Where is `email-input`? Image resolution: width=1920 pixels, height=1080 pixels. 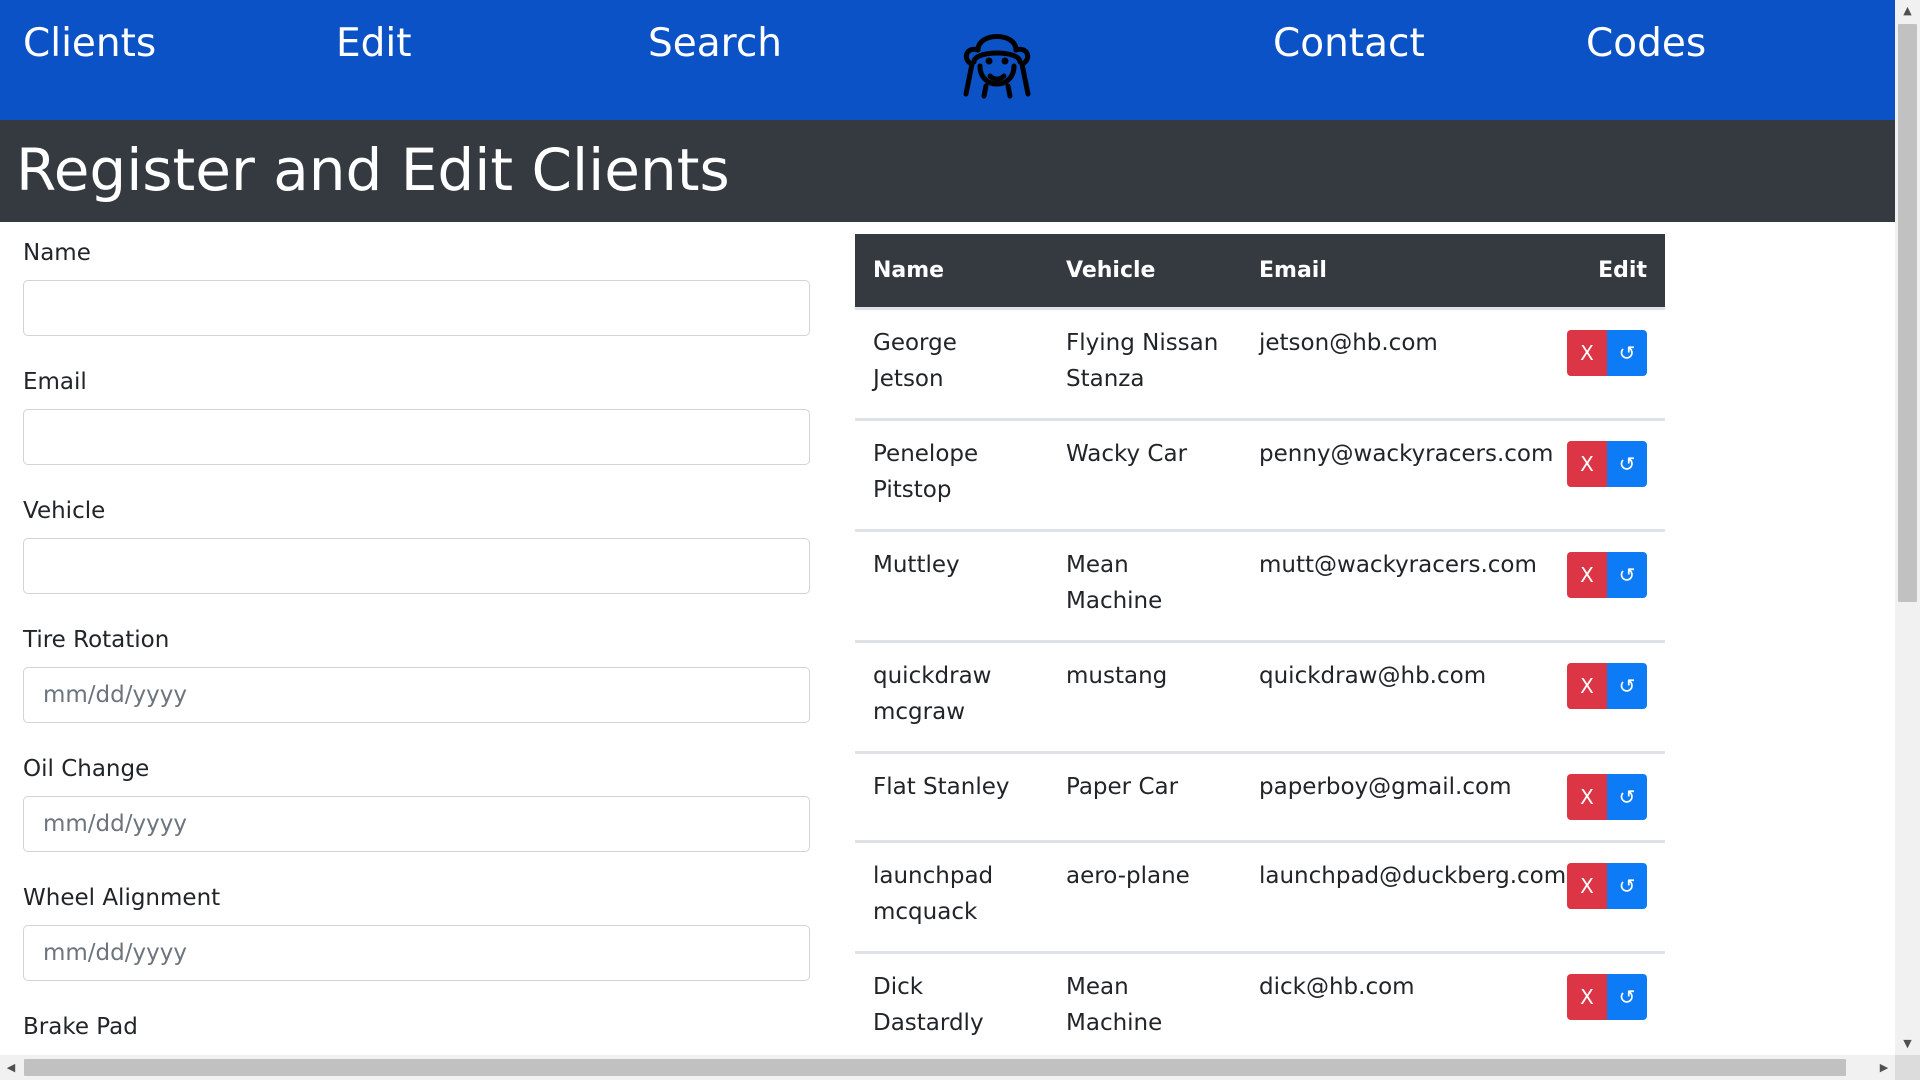
email-input is located at coordinates (416, 437).